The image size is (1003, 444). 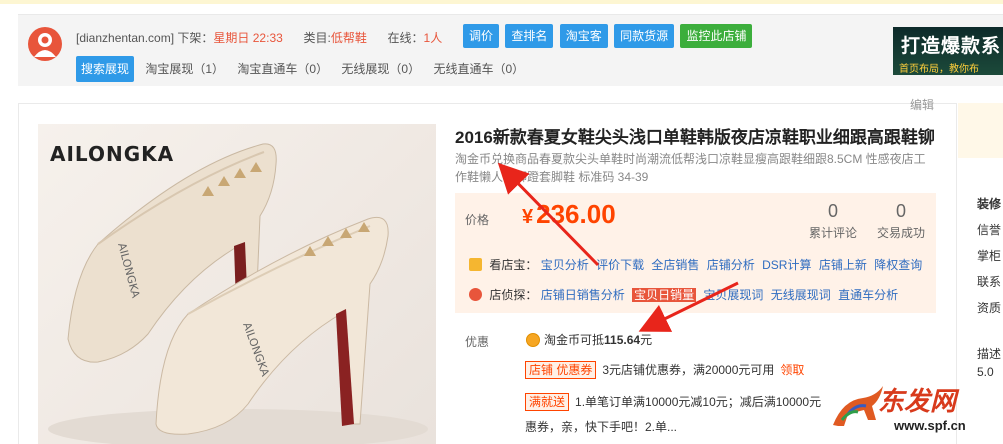 I want to click on stat-wireless-display: 无线展现（0）, so click(x=381, y=69).